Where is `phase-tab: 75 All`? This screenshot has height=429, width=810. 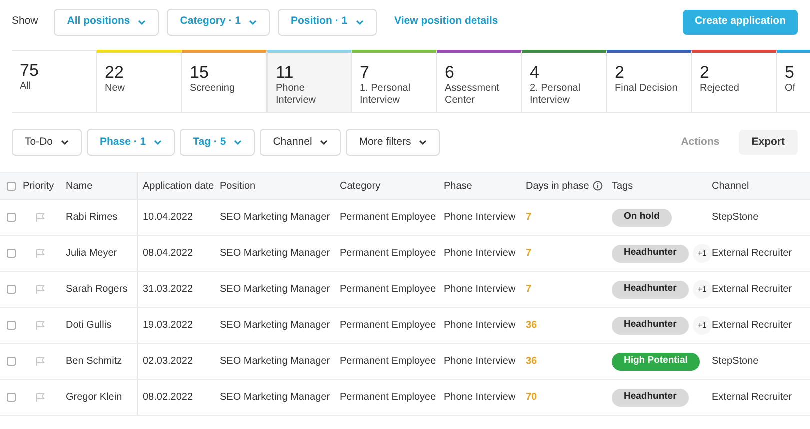 phase-tab: 75 All is located at coordinates (54, 81).